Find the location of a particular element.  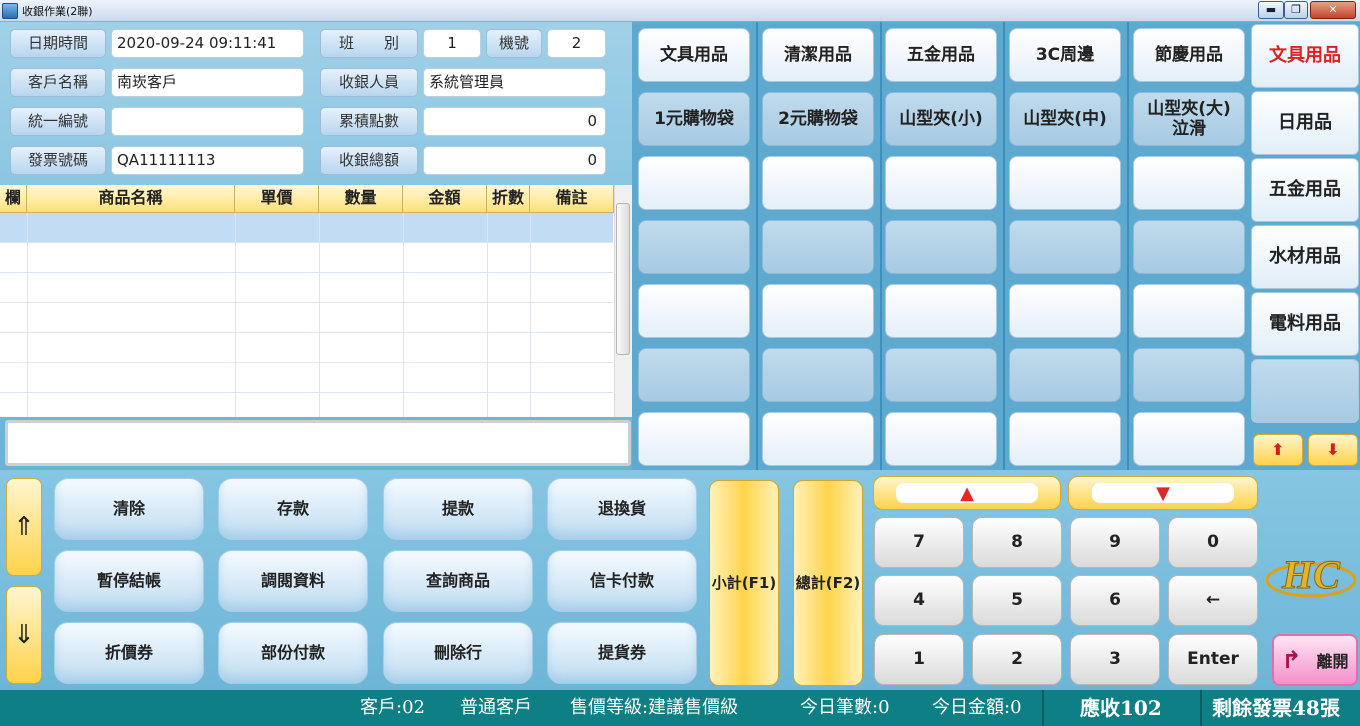

invoice-field: QA11111113 is located at coordinates (207, 160).